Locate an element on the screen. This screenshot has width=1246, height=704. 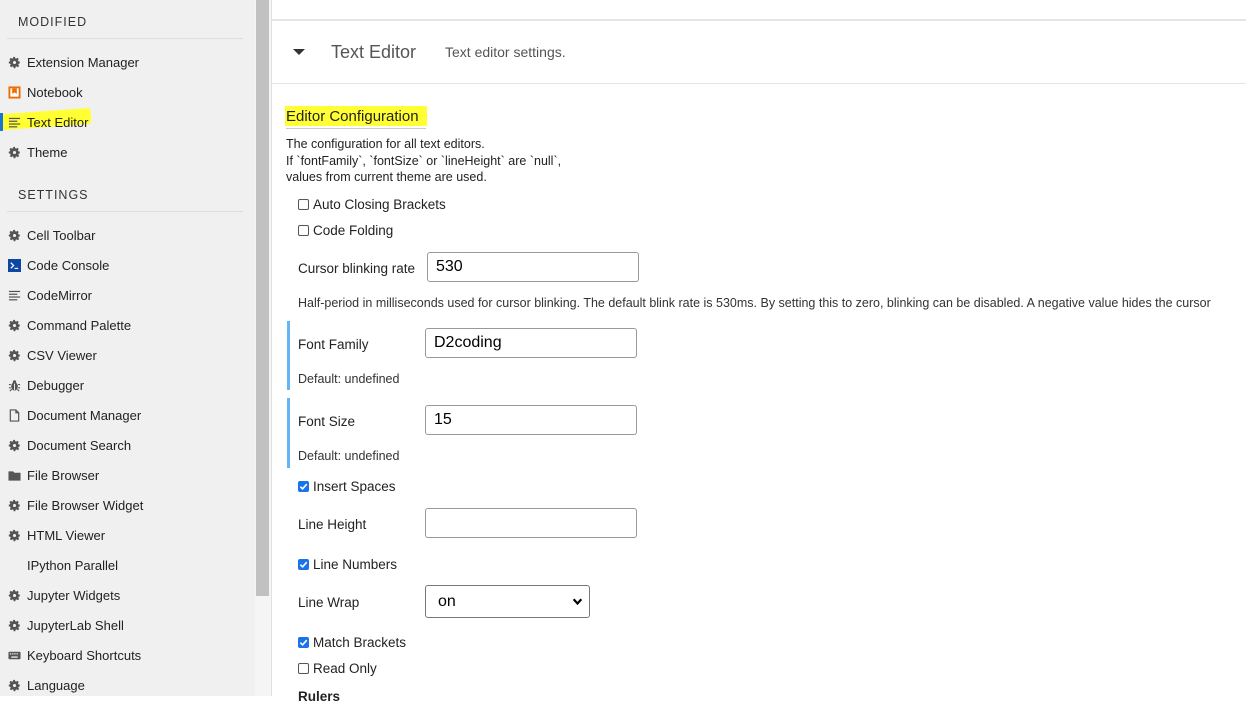
sidebar-item-cell-toolbar: Cell Toolbar is located at coordinates (125, 235).